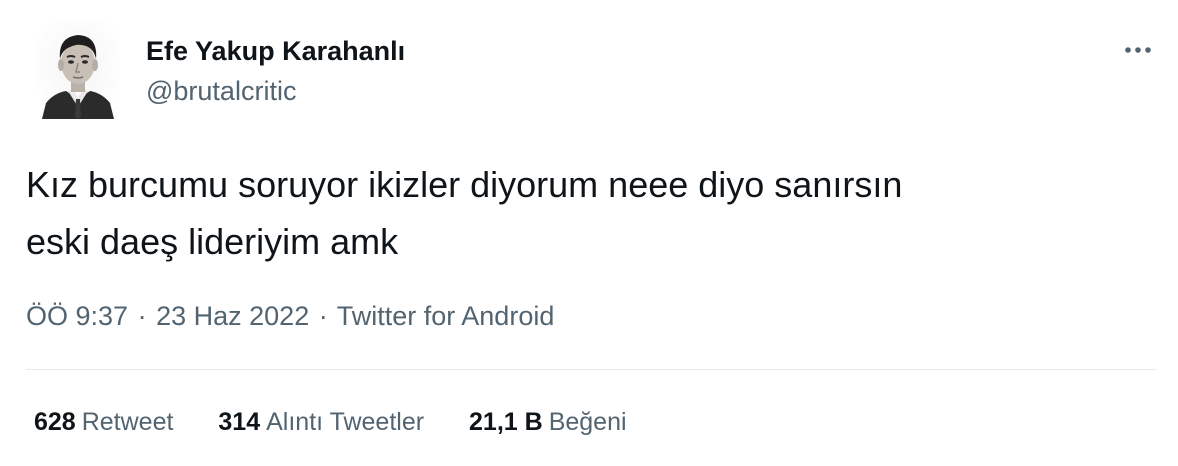  Describe the element at coordinates (127, 422) in the screenshot. I see `retweets-label: Retweet` at that location.